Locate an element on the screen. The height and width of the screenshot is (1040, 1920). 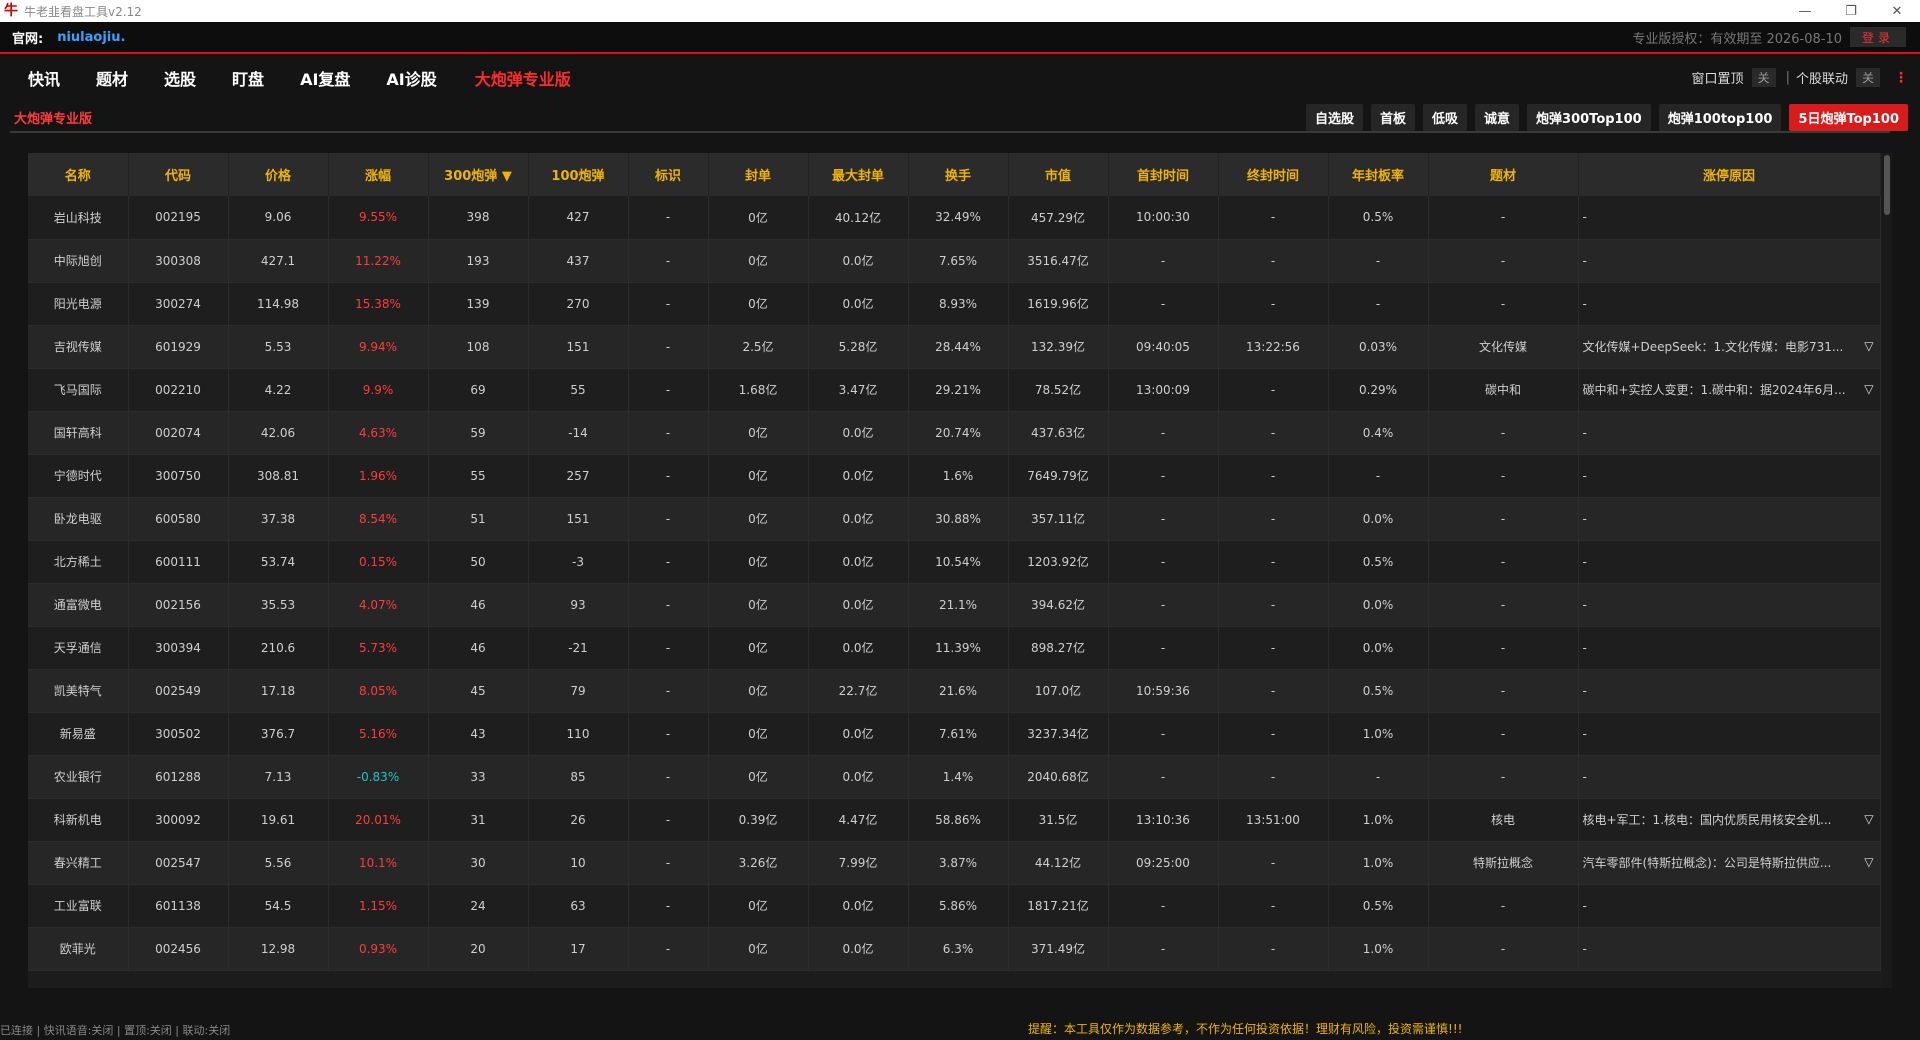
column-header: 终封时间 is located at coordinates (1273, 174).